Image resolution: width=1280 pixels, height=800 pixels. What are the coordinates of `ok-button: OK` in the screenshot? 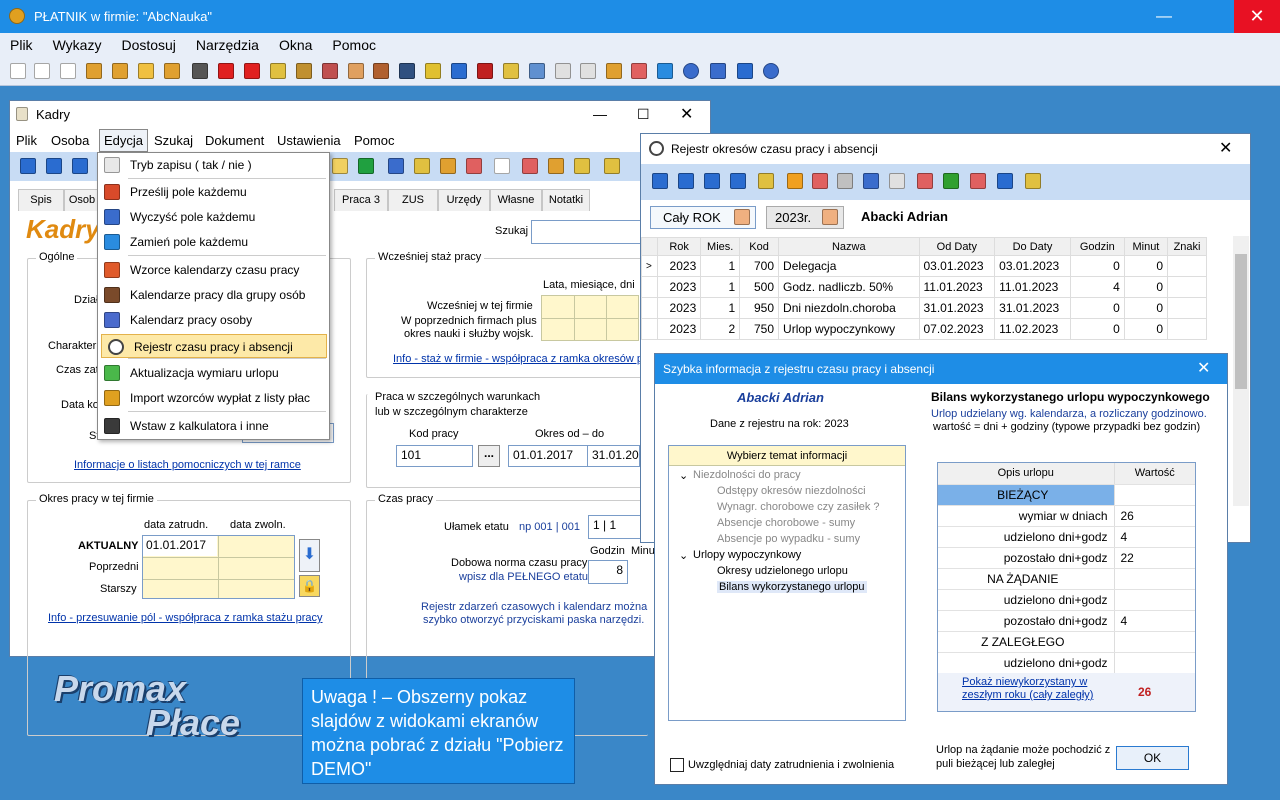 It's located at (1152, 758).